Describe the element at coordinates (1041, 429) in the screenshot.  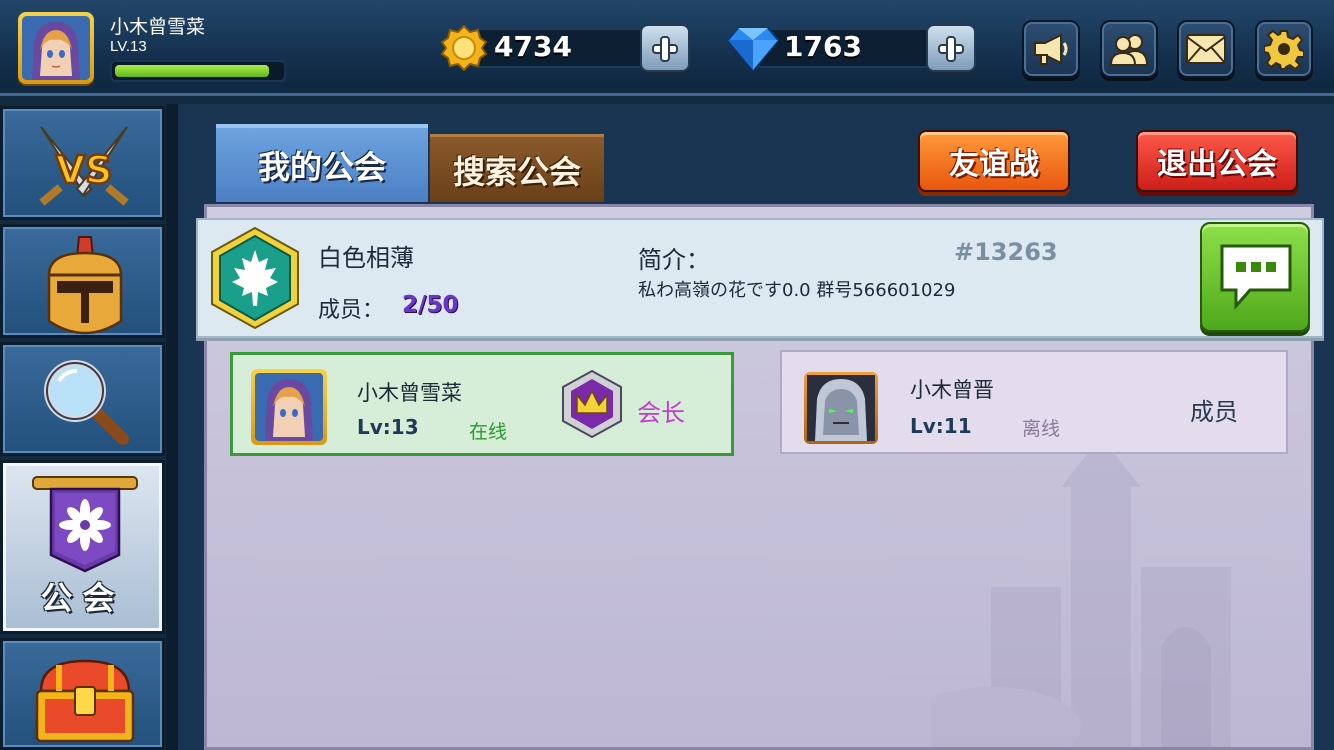
I see `member-status: 离线` at that location.